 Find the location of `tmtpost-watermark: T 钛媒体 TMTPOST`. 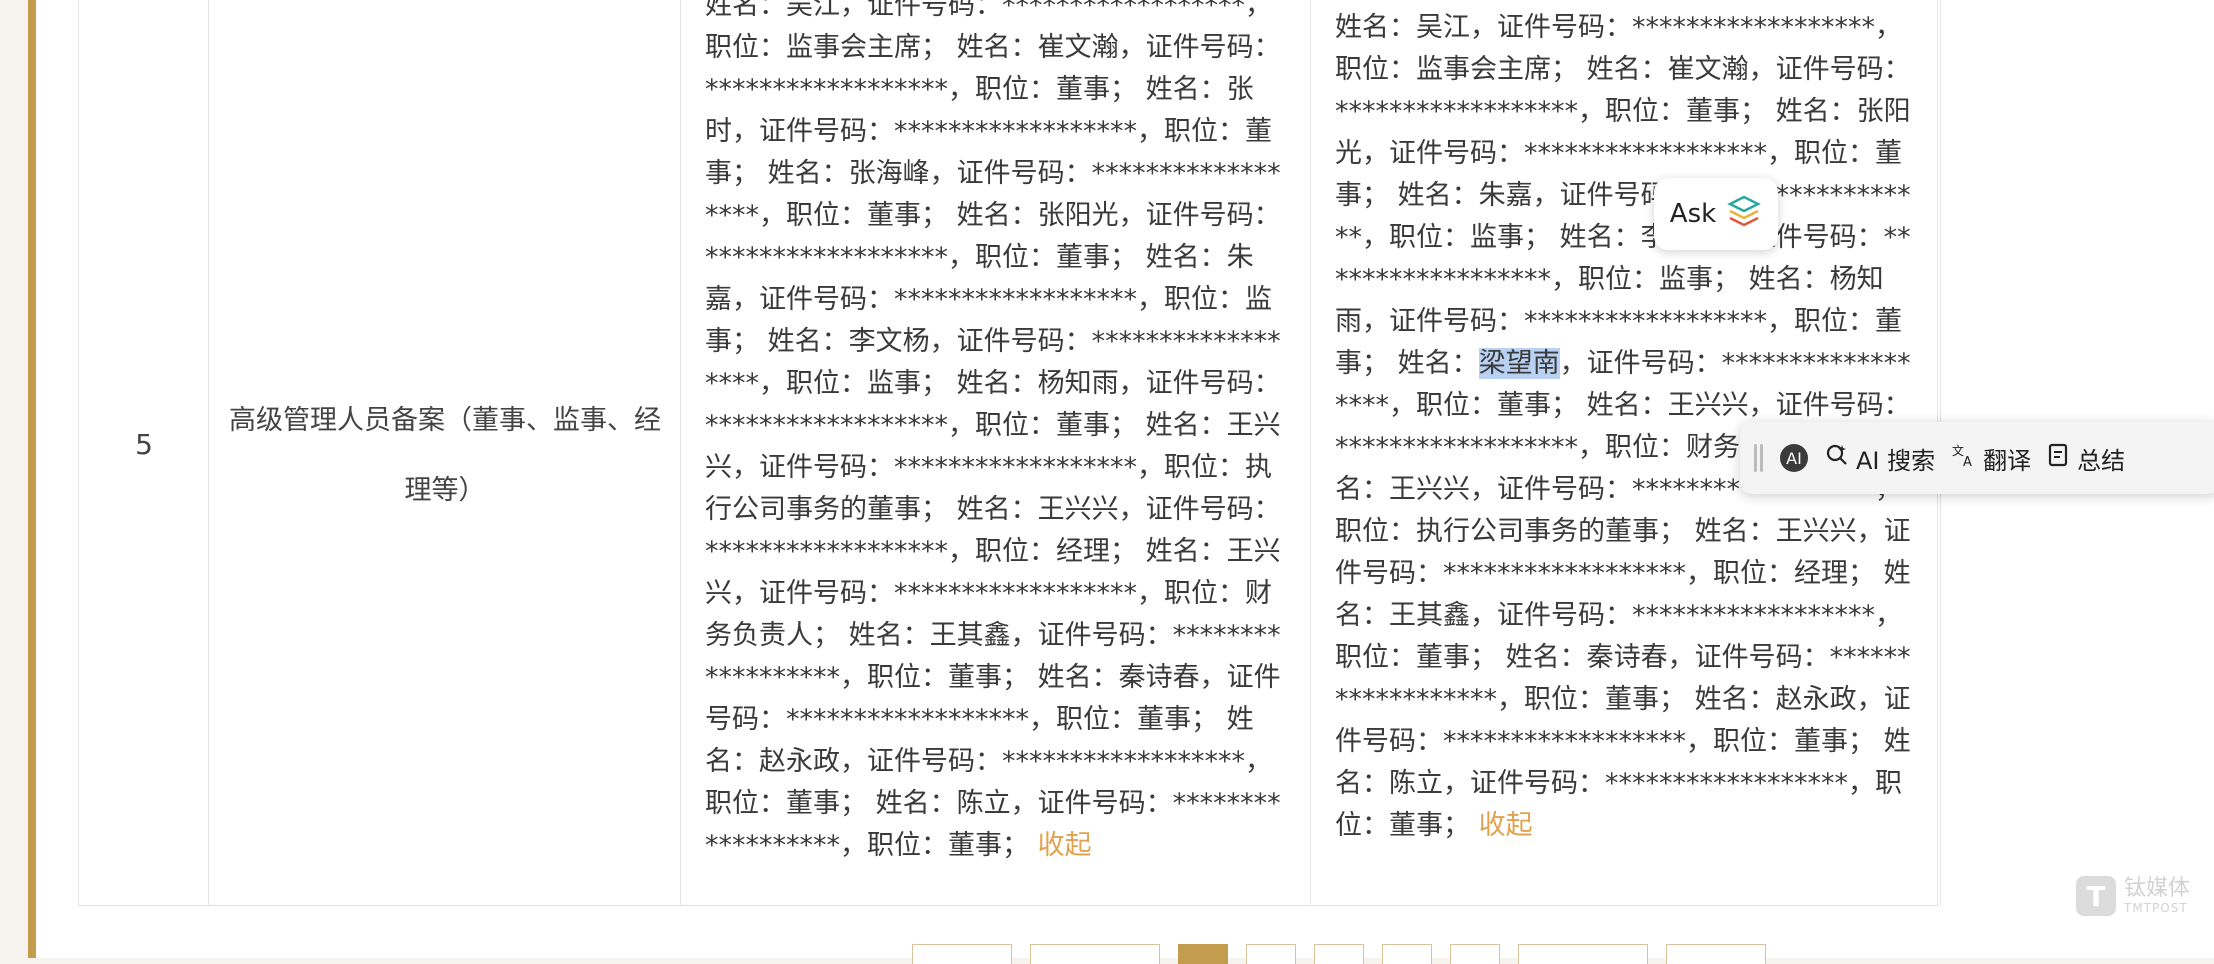

tmtpost-watermark: T 钛媒体 TMTPOST is located at coordinates (2133, 896).